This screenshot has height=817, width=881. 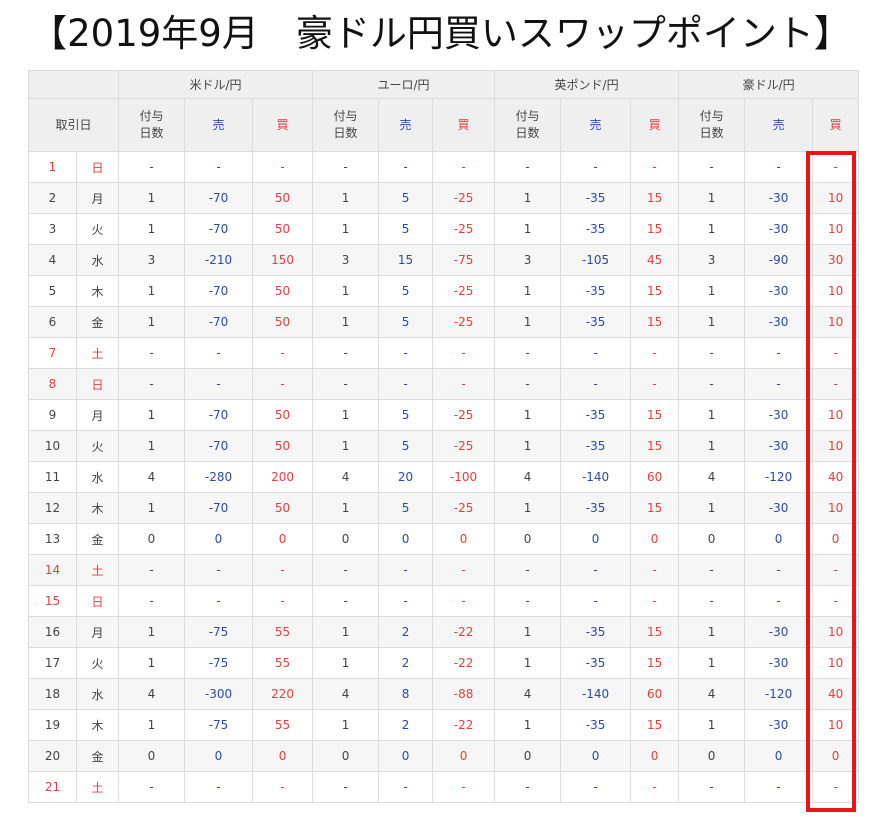 I want to click on cell-weekday: 日, so click(x=97, y=384).